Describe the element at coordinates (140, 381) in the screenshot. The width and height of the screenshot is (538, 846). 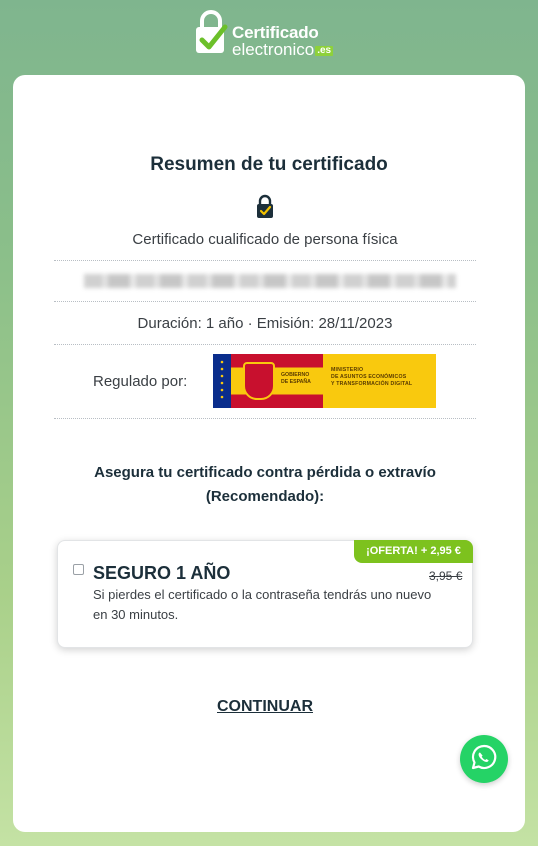
I see `regulated-by-label: Regulado por:` at that location.